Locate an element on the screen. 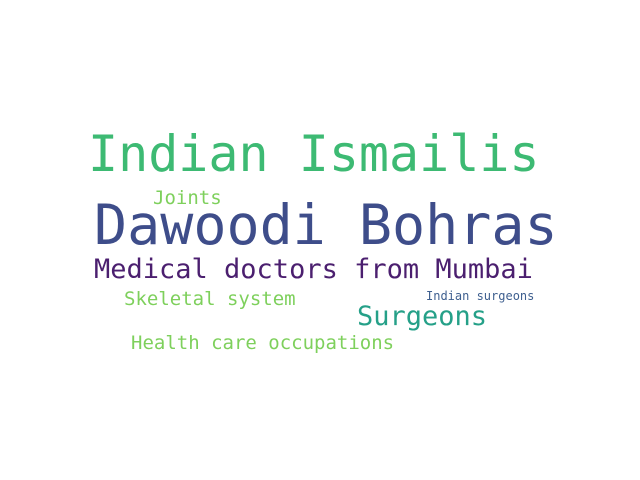 The width and height of the screenshot is (640, 480). word-indian-ismailis: Indian Ismailis is located at coordinates (314, 154).